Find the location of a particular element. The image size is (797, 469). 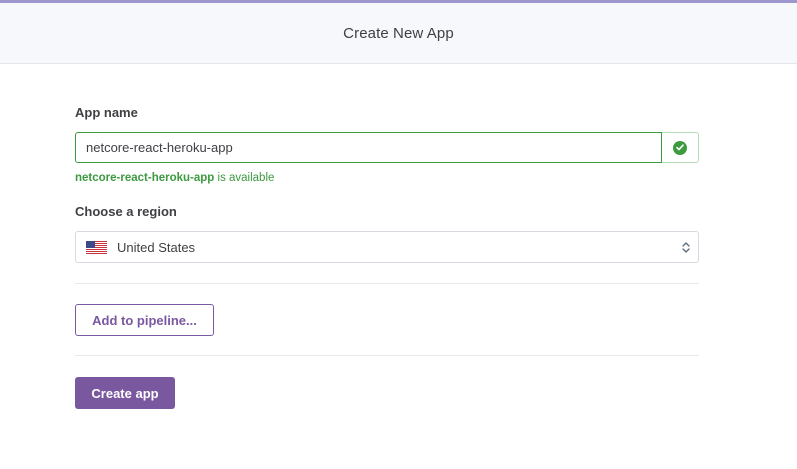

region-label: Choose a region is located at coordinates (126, 211).